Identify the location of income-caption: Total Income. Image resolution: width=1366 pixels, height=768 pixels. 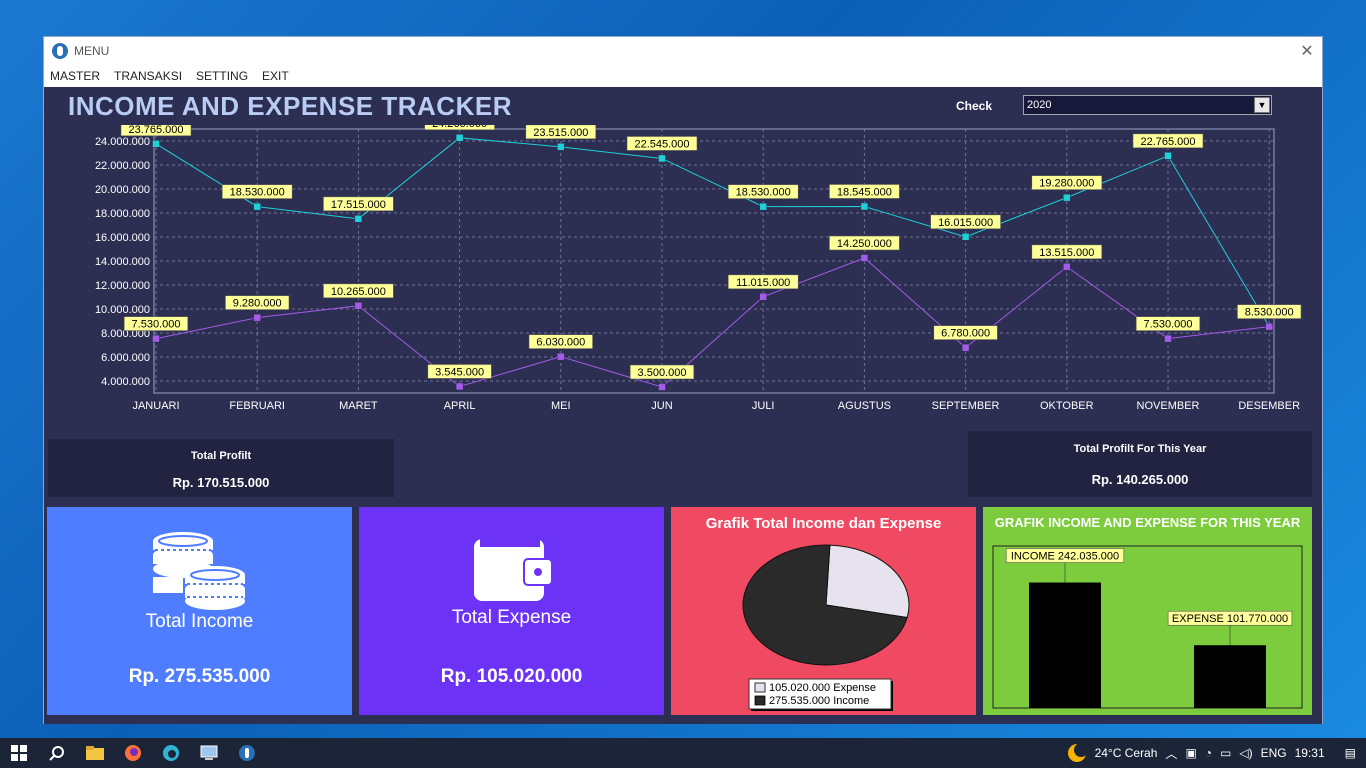
(199, 621).